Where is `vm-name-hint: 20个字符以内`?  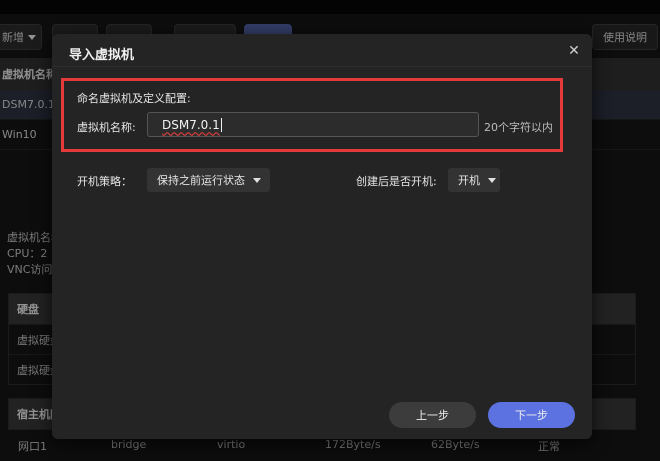
vm-name-hint: 20个字符以内 is located at coordinates (518, 127).